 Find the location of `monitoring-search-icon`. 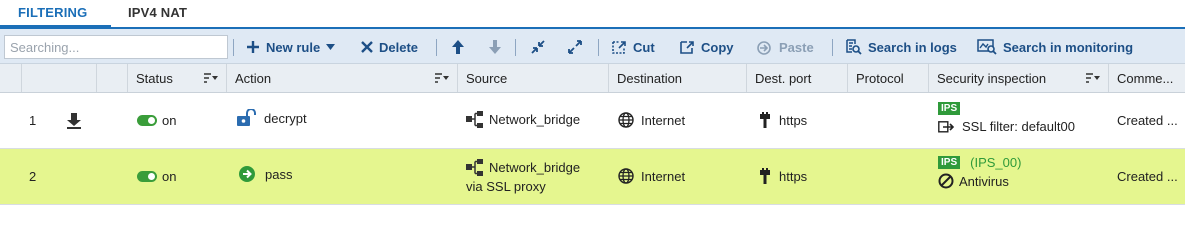

monitoring-search-icon is located at coordinates (987, 47).